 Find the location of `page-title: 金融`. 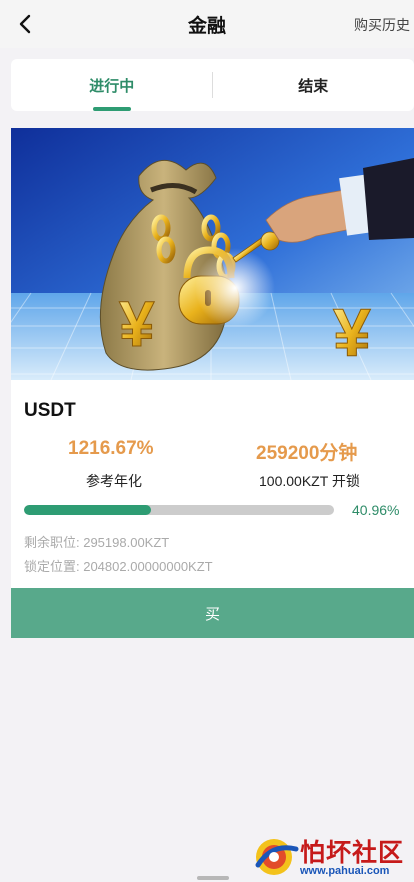

page-title: 金融 is located at coordinates (206, 26).